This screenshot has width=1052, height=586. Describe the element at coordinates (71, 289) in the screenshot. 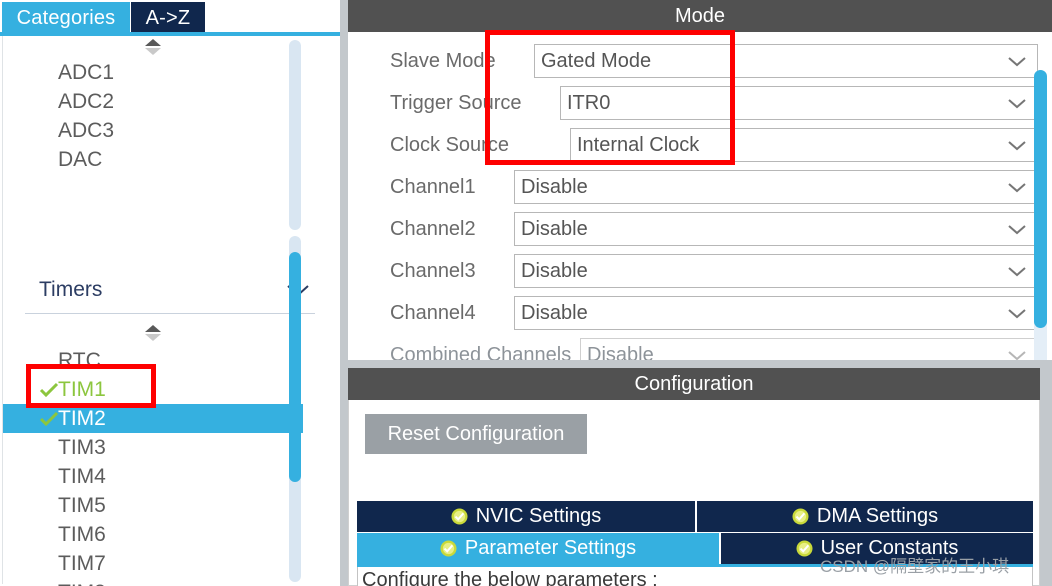

I see `category-header-timers-label: Timers` at that location.